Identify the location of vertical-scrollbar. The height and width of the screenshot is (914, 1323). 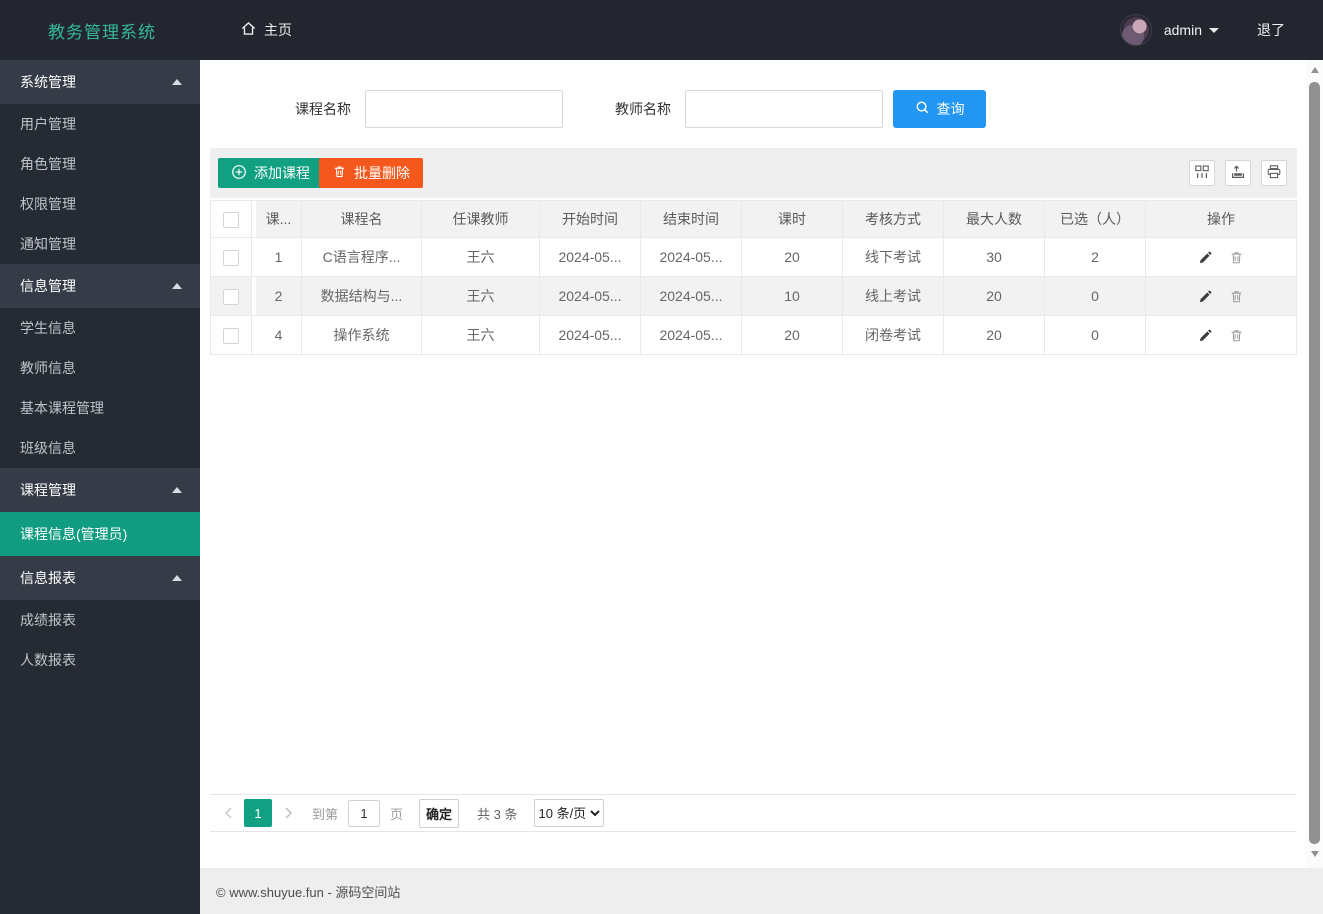
(1314, 464).